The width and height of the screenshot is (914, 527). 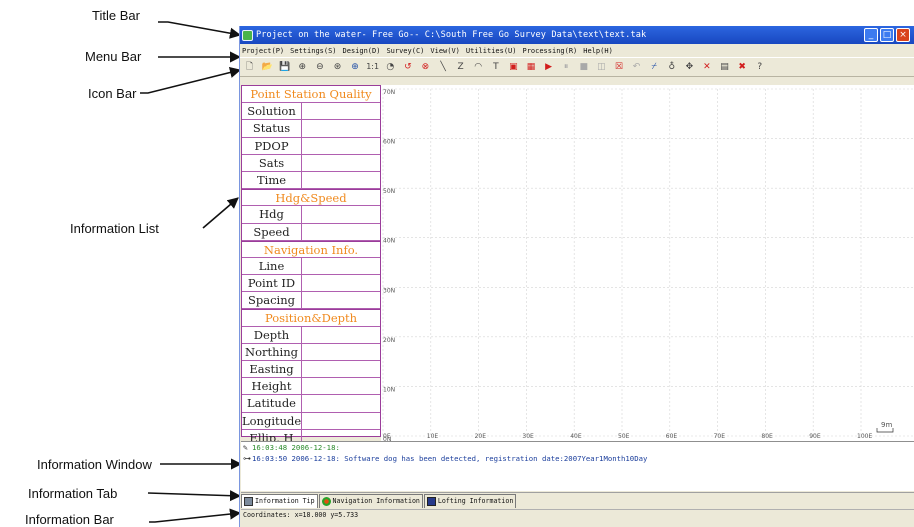 I want to click on tab-navigation-information: Navigation Information, so click(x=370, y=501).